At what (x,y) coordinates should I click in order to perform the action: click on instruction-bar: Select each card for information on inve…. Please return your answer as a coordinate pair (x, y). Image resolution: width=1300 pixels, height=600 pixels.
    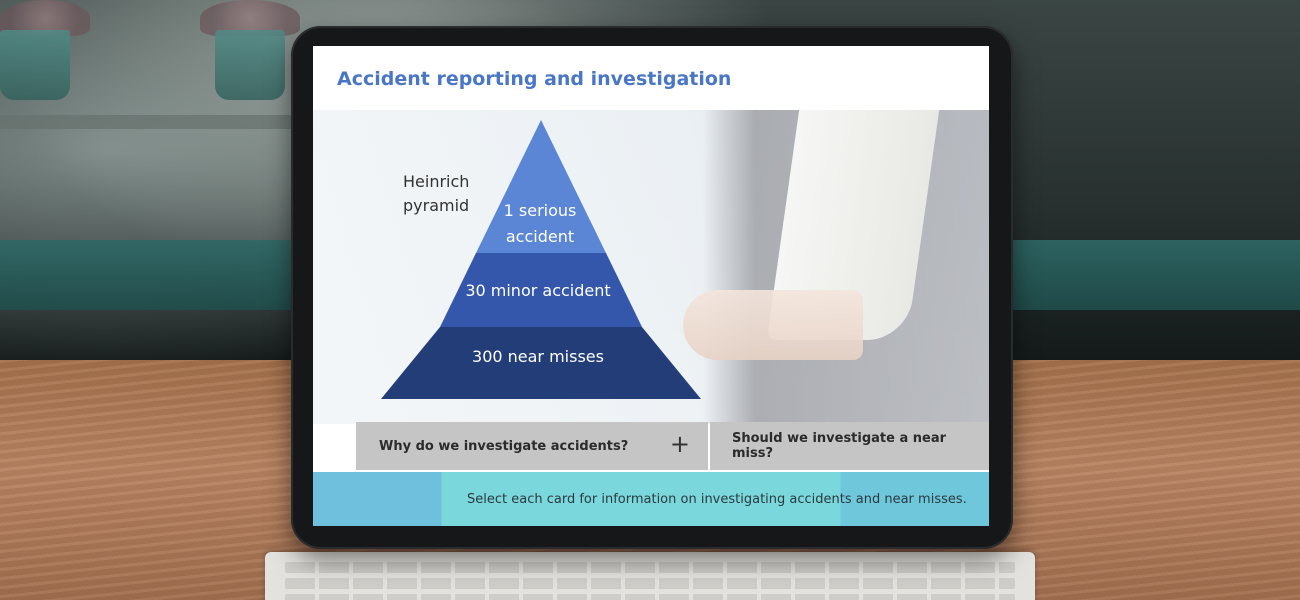
    Looking at the image, I should click on (651, 499).